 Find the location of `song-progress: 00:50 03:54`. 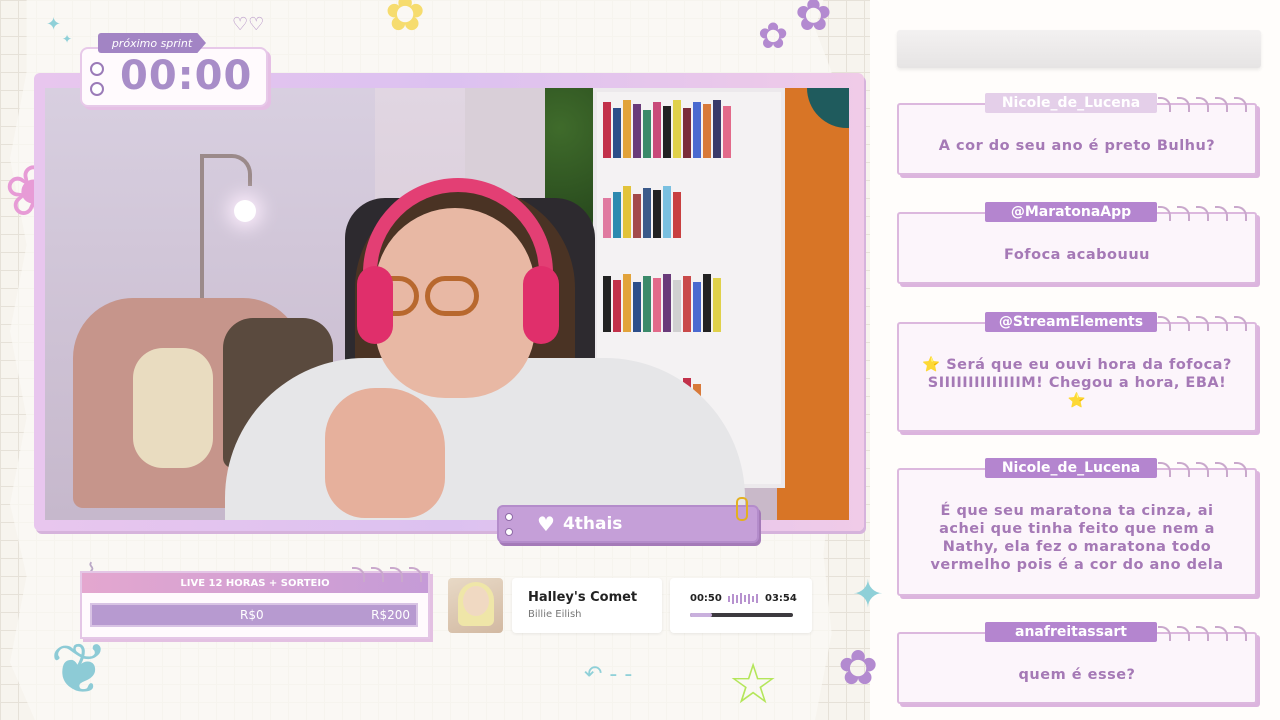

song-progress: 00:50 03:54 is located at coordinates (741, 605).